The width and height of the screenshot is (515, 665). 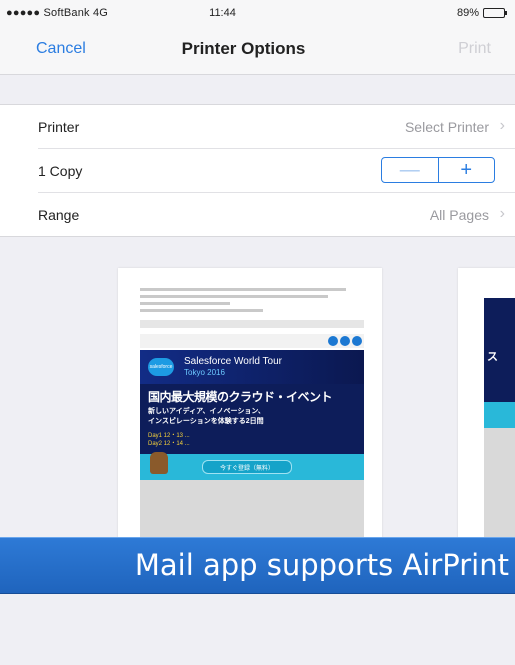 I want to click on twitter-icon, so click(x=345, y=341).